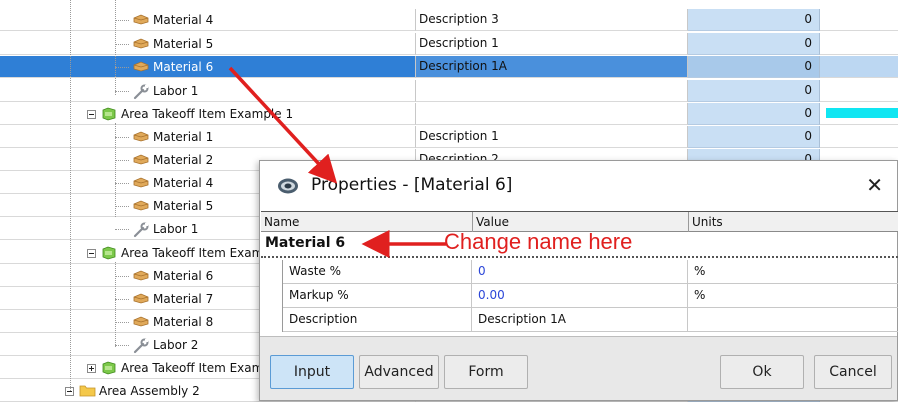 The image size is (898, 402). I want to click on property-name: Description, so click(377, 320).